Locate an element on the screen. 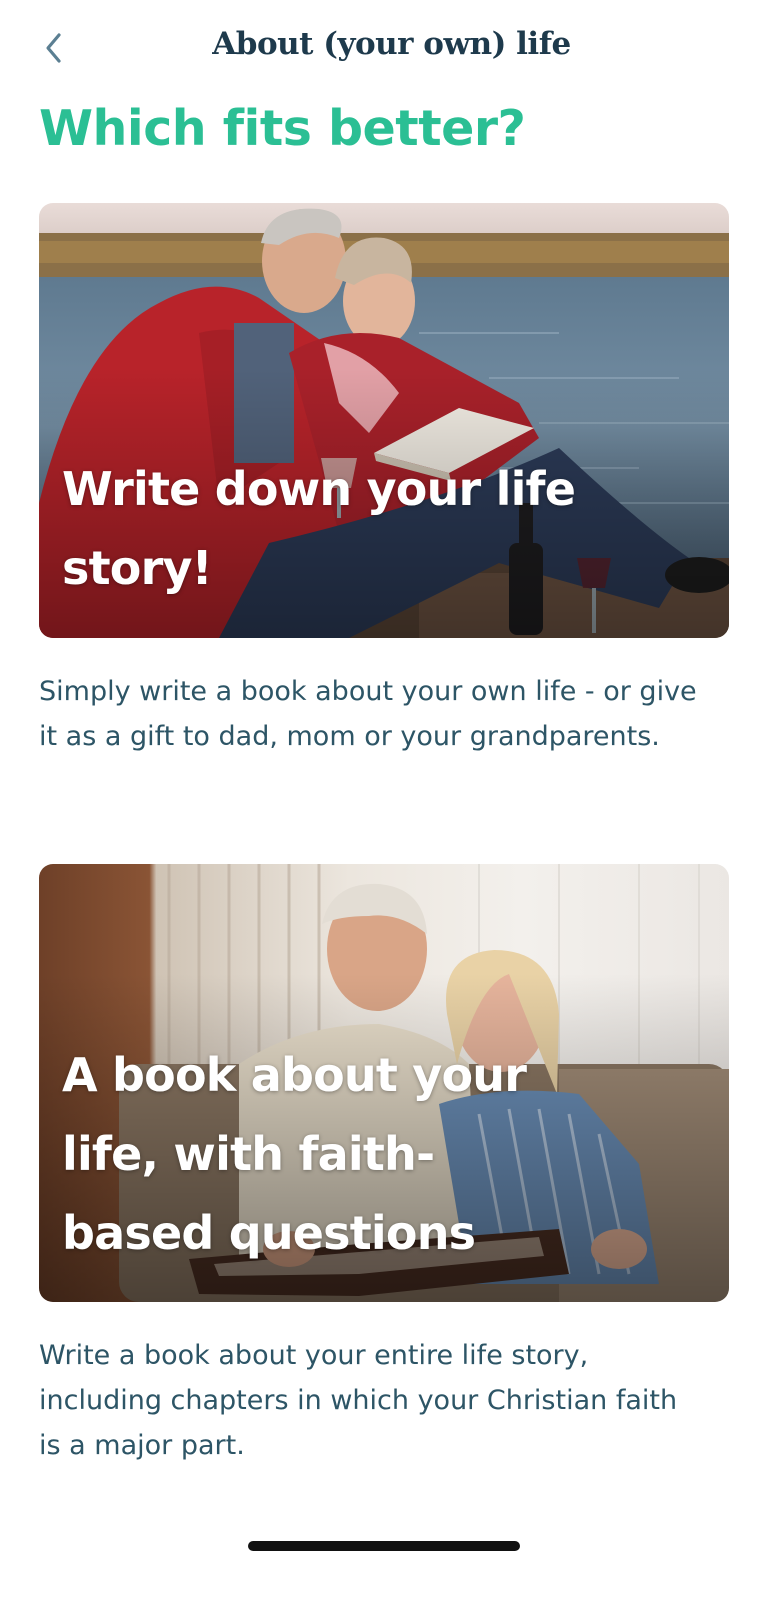 The width and height of the screenshot is (783, 1600). option-title: Write down your life story! is located at coordinates (319, 528).